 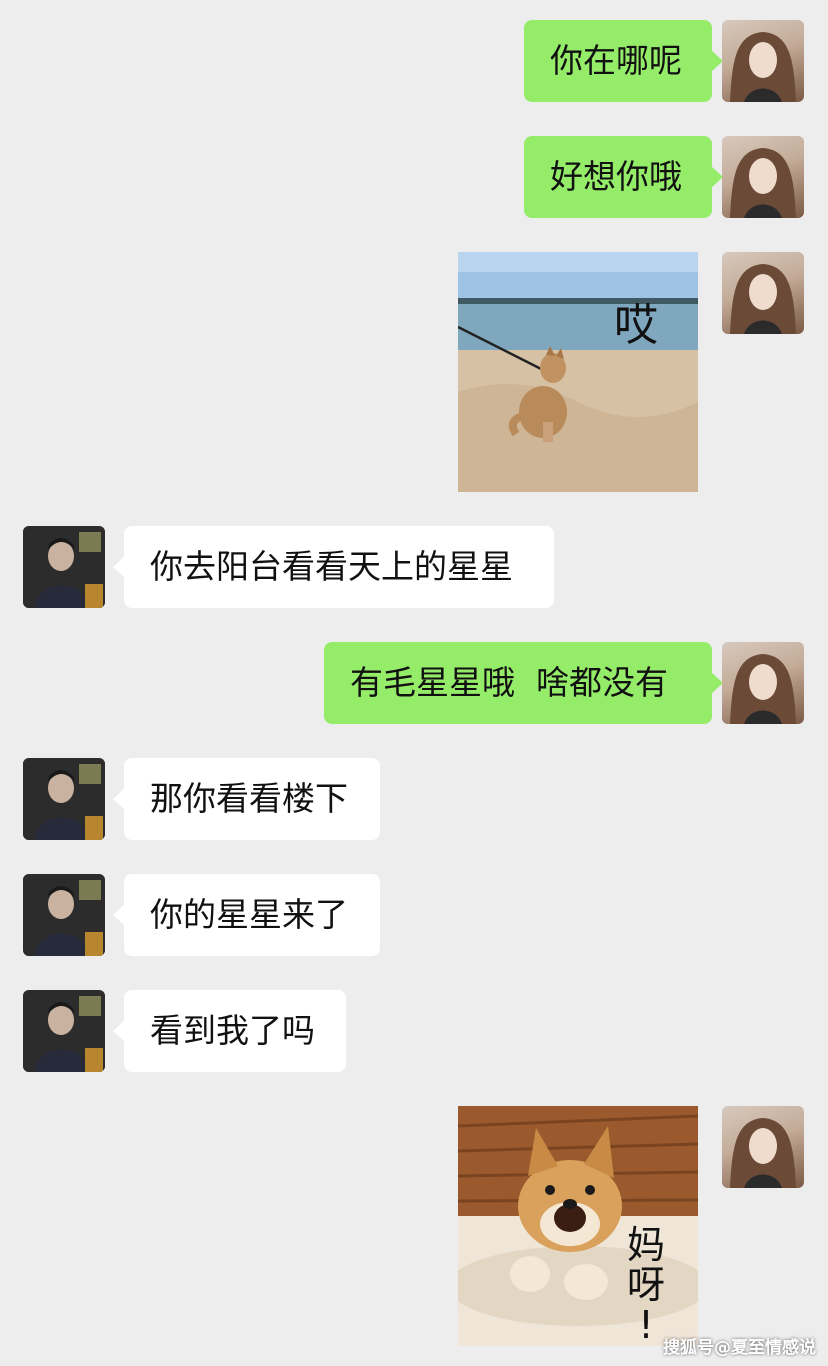 What do you see at coordinates (246, 799) in the screenshot?
I see `message-bubble: 那你看看楼下` at bounding box center [246, 799].